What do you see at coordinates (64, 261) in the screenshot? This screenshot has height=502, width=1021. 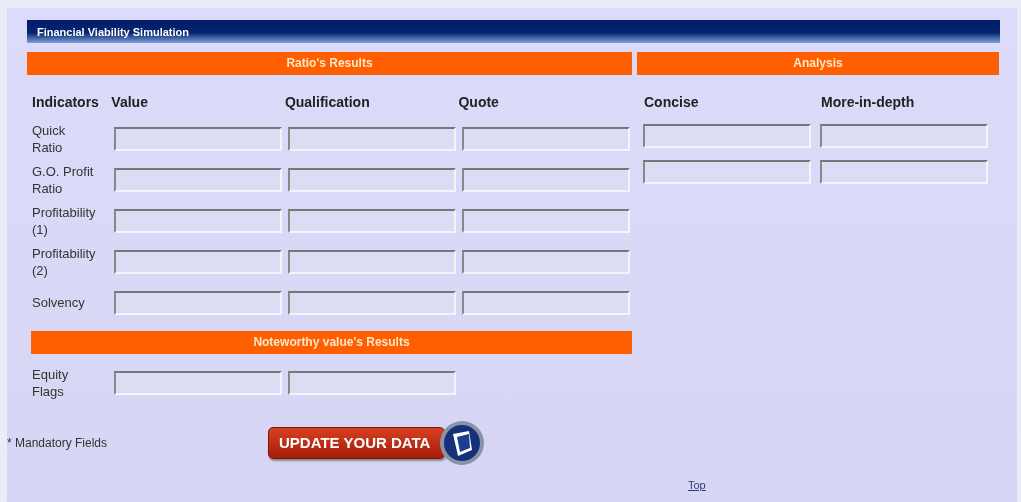 I see `row-label: Profitability (2)` at bounding box center [64, 261].